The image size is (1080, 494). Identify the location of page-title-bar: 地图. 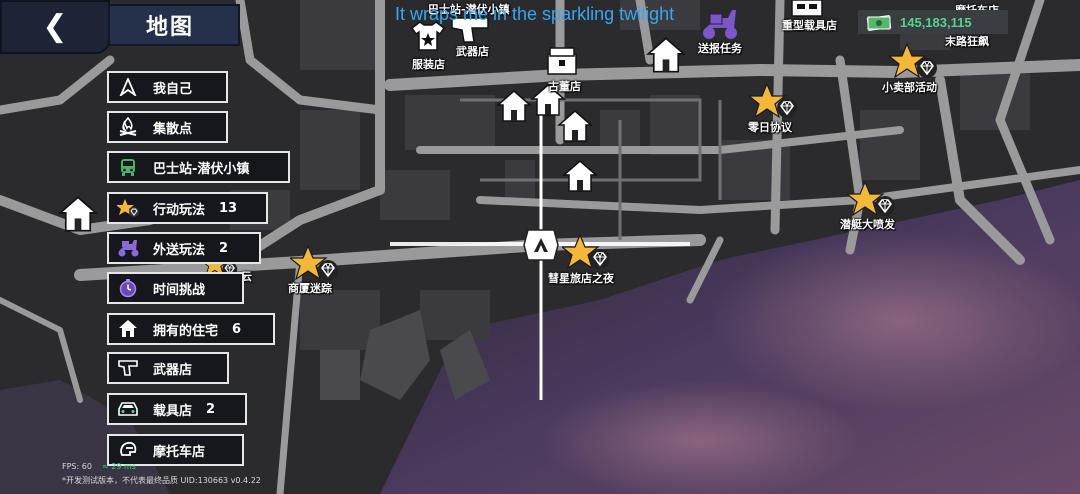
(174, 25).